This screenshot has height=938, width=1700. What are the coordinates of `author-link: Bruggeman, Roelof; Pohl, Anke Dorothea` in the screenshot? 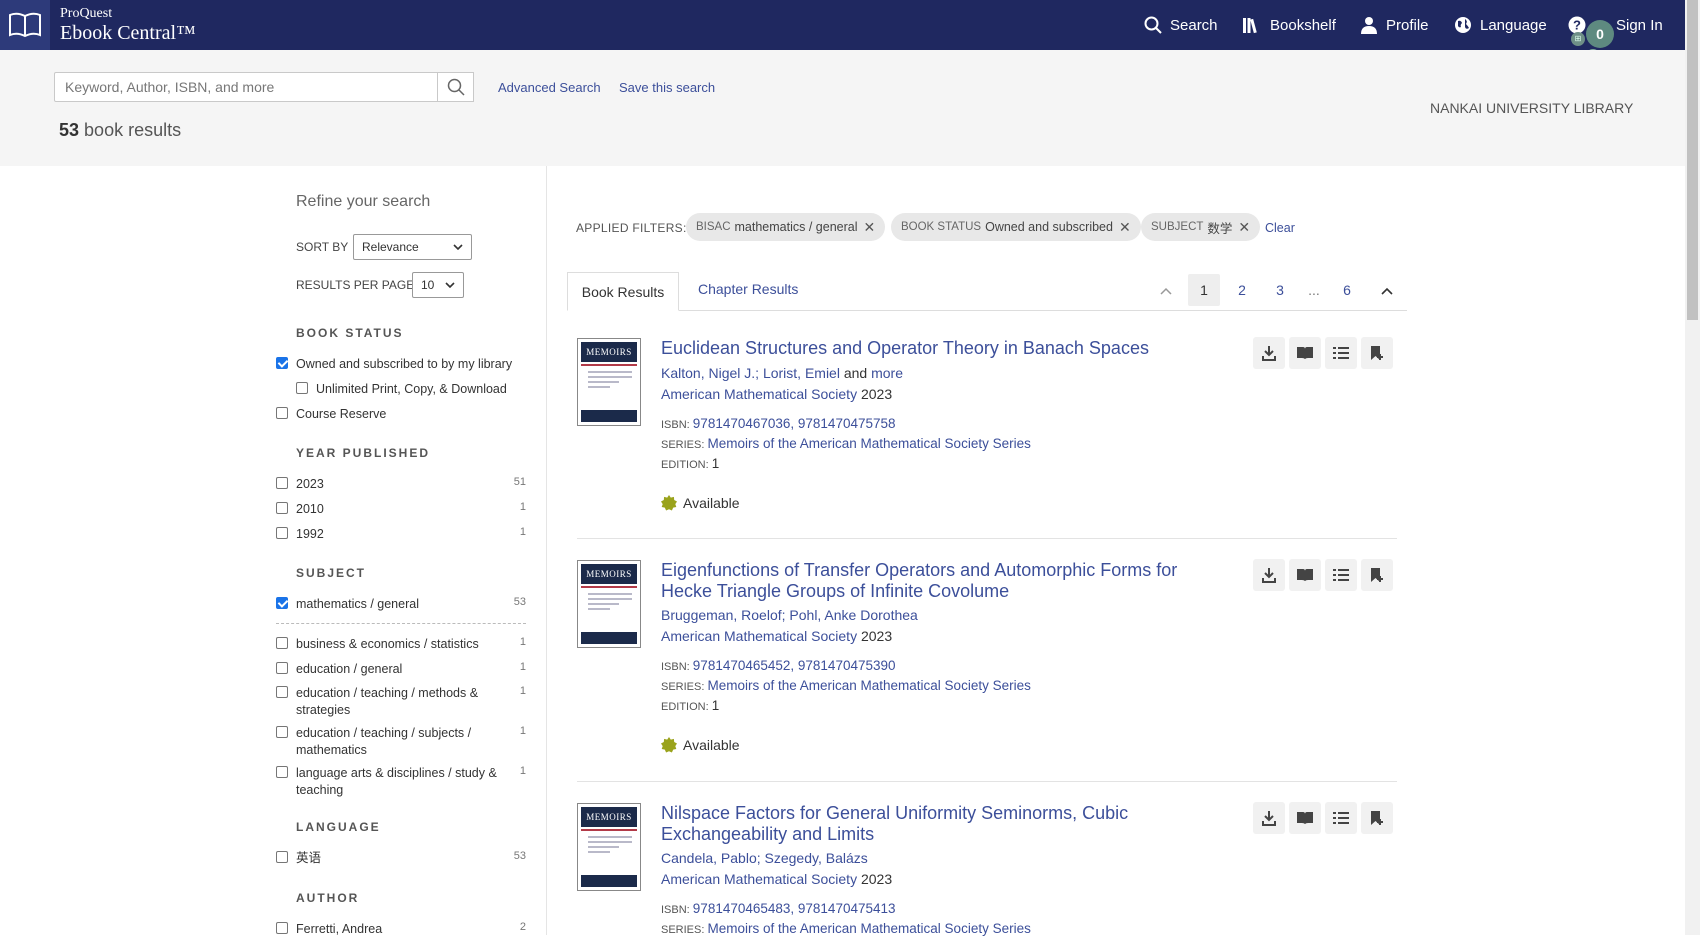 It's located at (789, 615).